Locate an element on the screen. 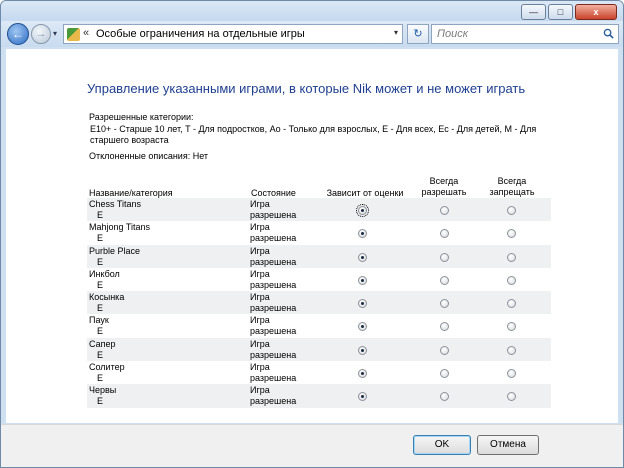 This screenshot has height=468, width=624. title-bar: — □ x is located at coordinates (312, 12).